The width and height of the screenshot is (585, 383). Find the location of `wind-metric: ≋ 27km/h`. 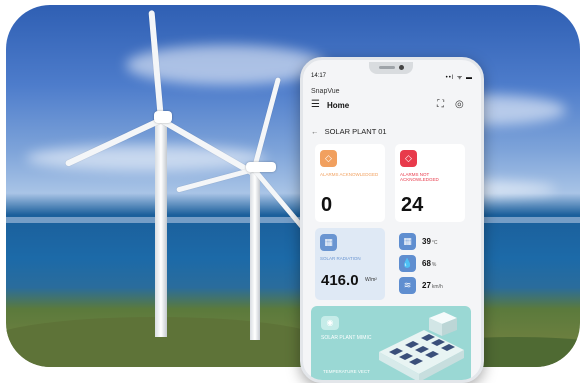

wind-metric: ≋ 27km/h is located at coordinates (430, 287).